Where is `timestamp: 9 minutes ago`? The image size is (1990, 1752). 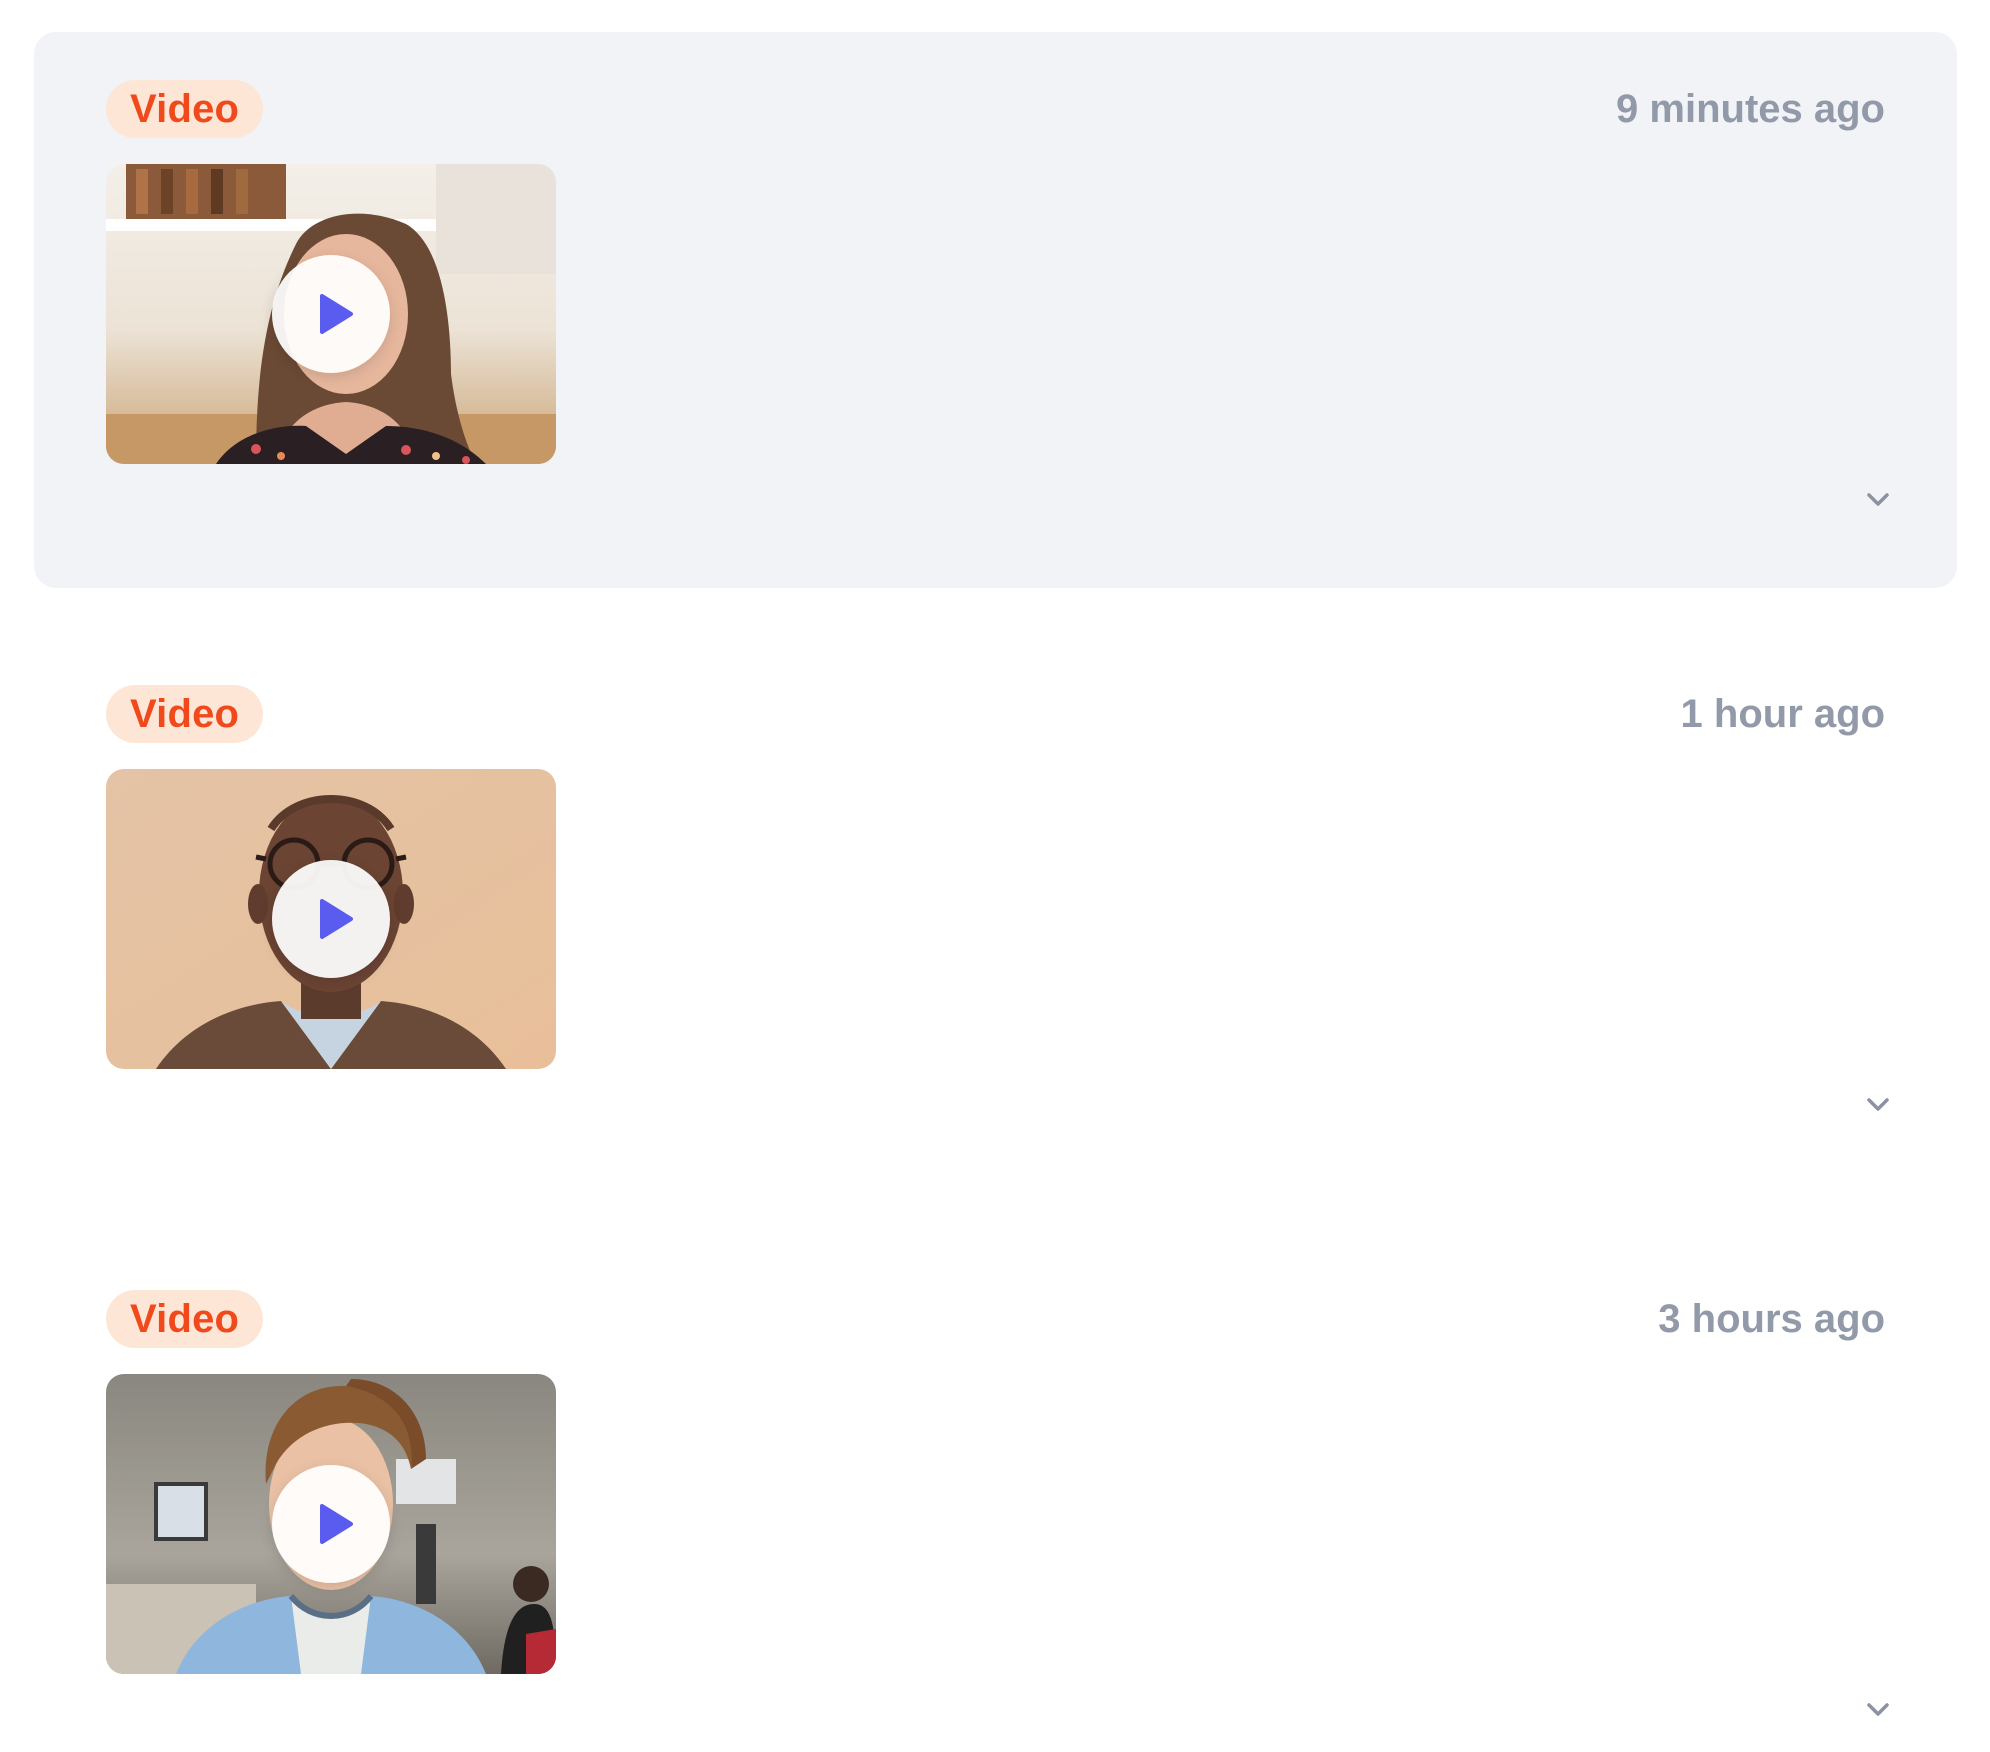
timestamp: 9 minutes ago is located at coordinates (1750, 109).